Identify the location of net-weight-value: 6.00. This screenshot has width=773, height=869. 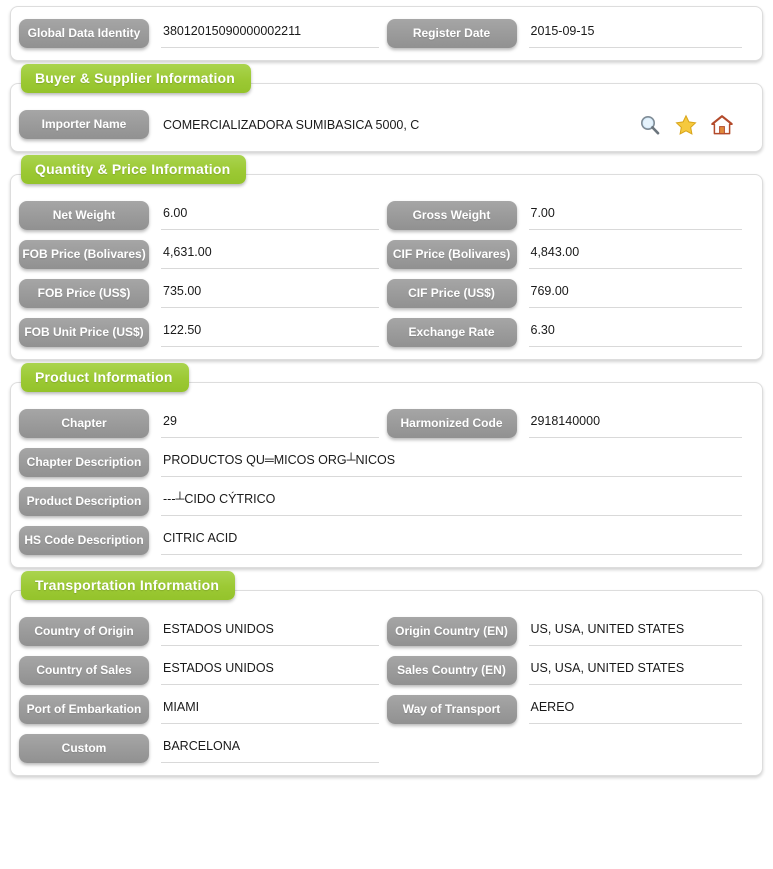
(270, 215).